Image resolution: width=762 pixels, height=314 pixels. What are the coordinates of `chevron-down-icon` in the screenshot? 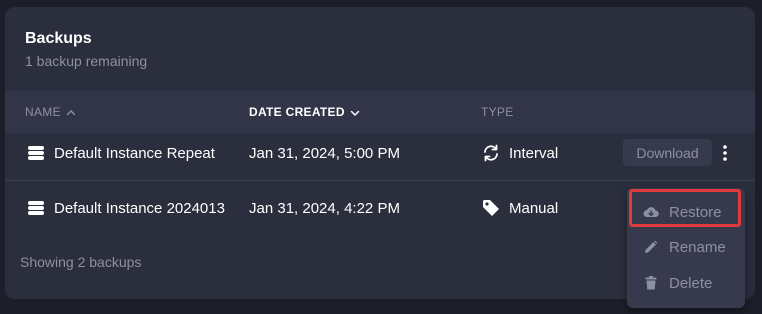 It's located at (355, 112).